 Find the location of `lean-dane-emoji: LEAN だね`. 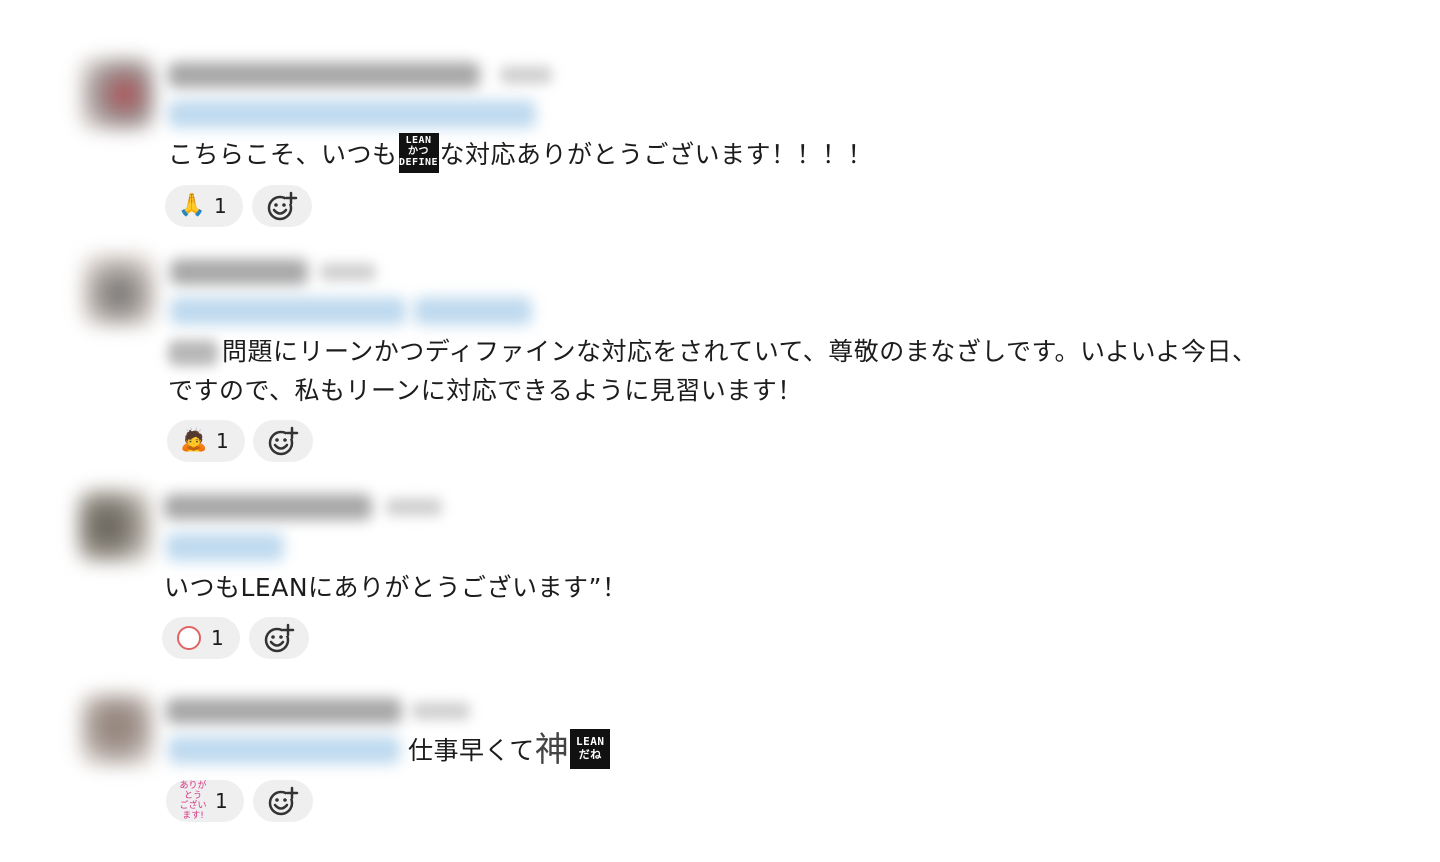

lean-dane-emoji: LEAN だね is located at coordinates (590, 749).